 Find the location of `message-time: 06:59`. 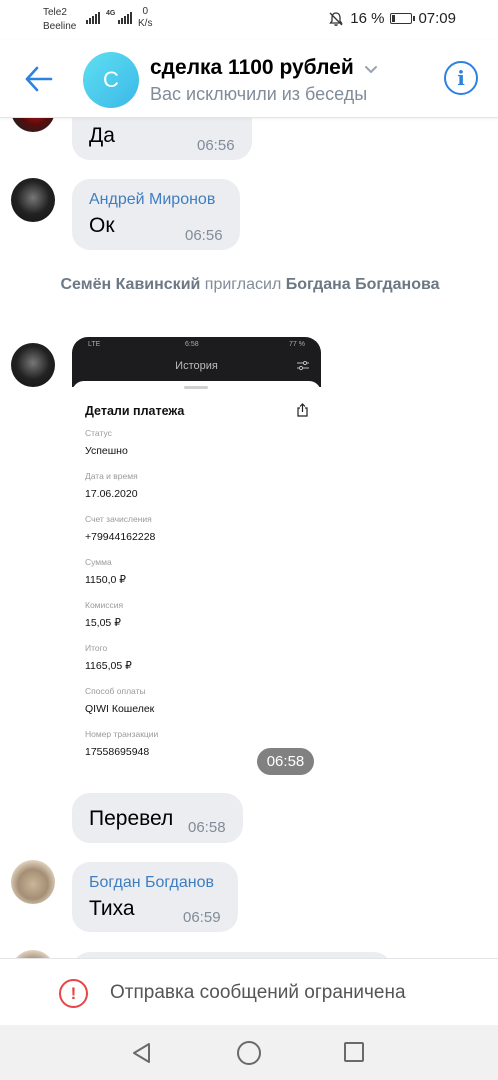

message-time: 06:59 is located at coordinates (202, 917).